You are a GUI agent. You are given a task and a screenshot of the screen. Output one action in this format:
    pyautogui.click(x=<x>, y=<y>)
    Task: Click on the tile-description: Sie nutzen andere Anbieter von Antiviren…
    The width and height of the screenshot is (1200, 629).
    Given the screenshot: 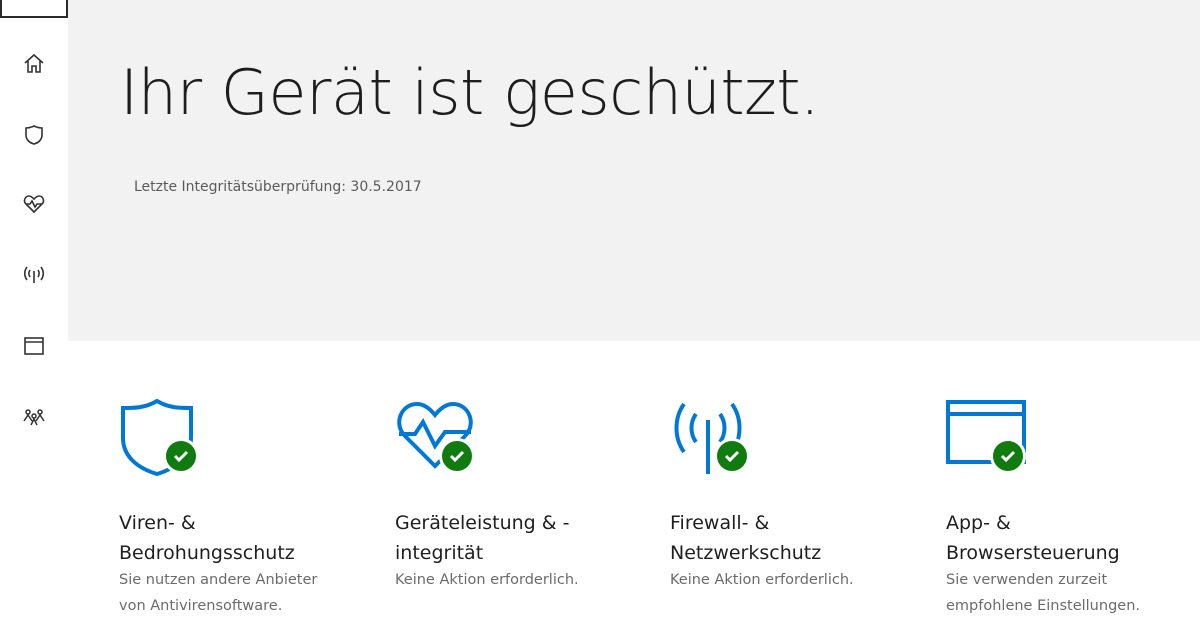 What is the action you would take?
    pyautogui.click(x=218, y=593)
    